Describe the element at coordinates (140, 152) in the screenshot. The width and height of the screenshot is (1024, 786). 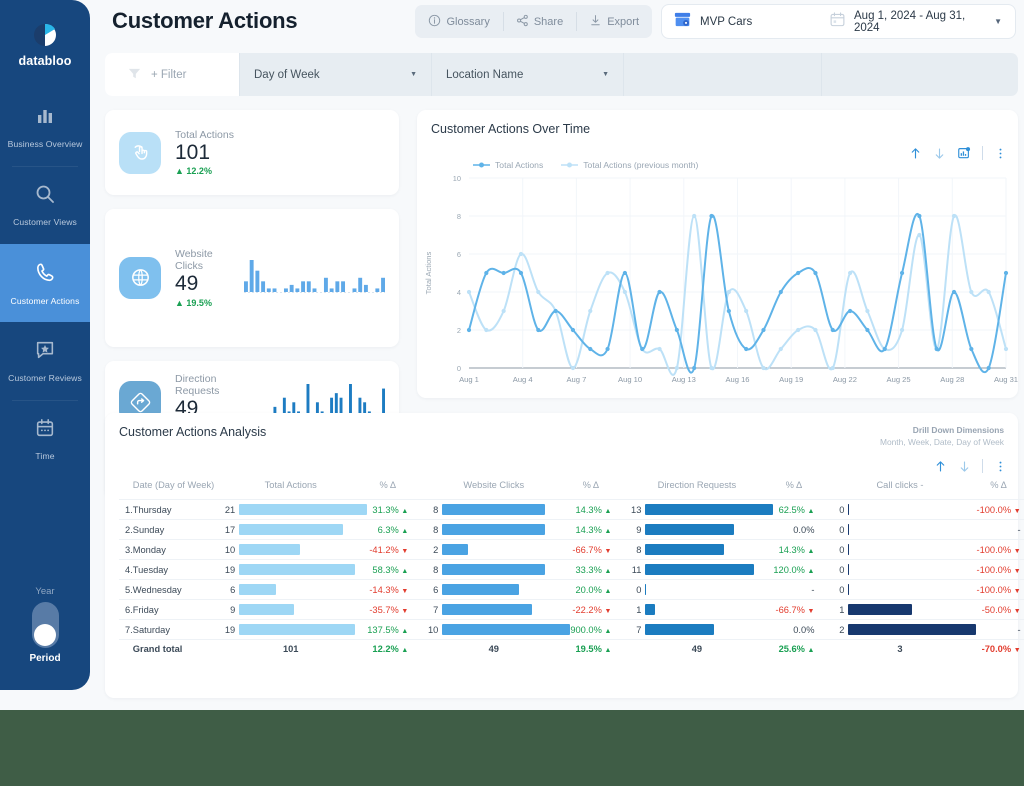
I see `tap-click-icon` at that location.